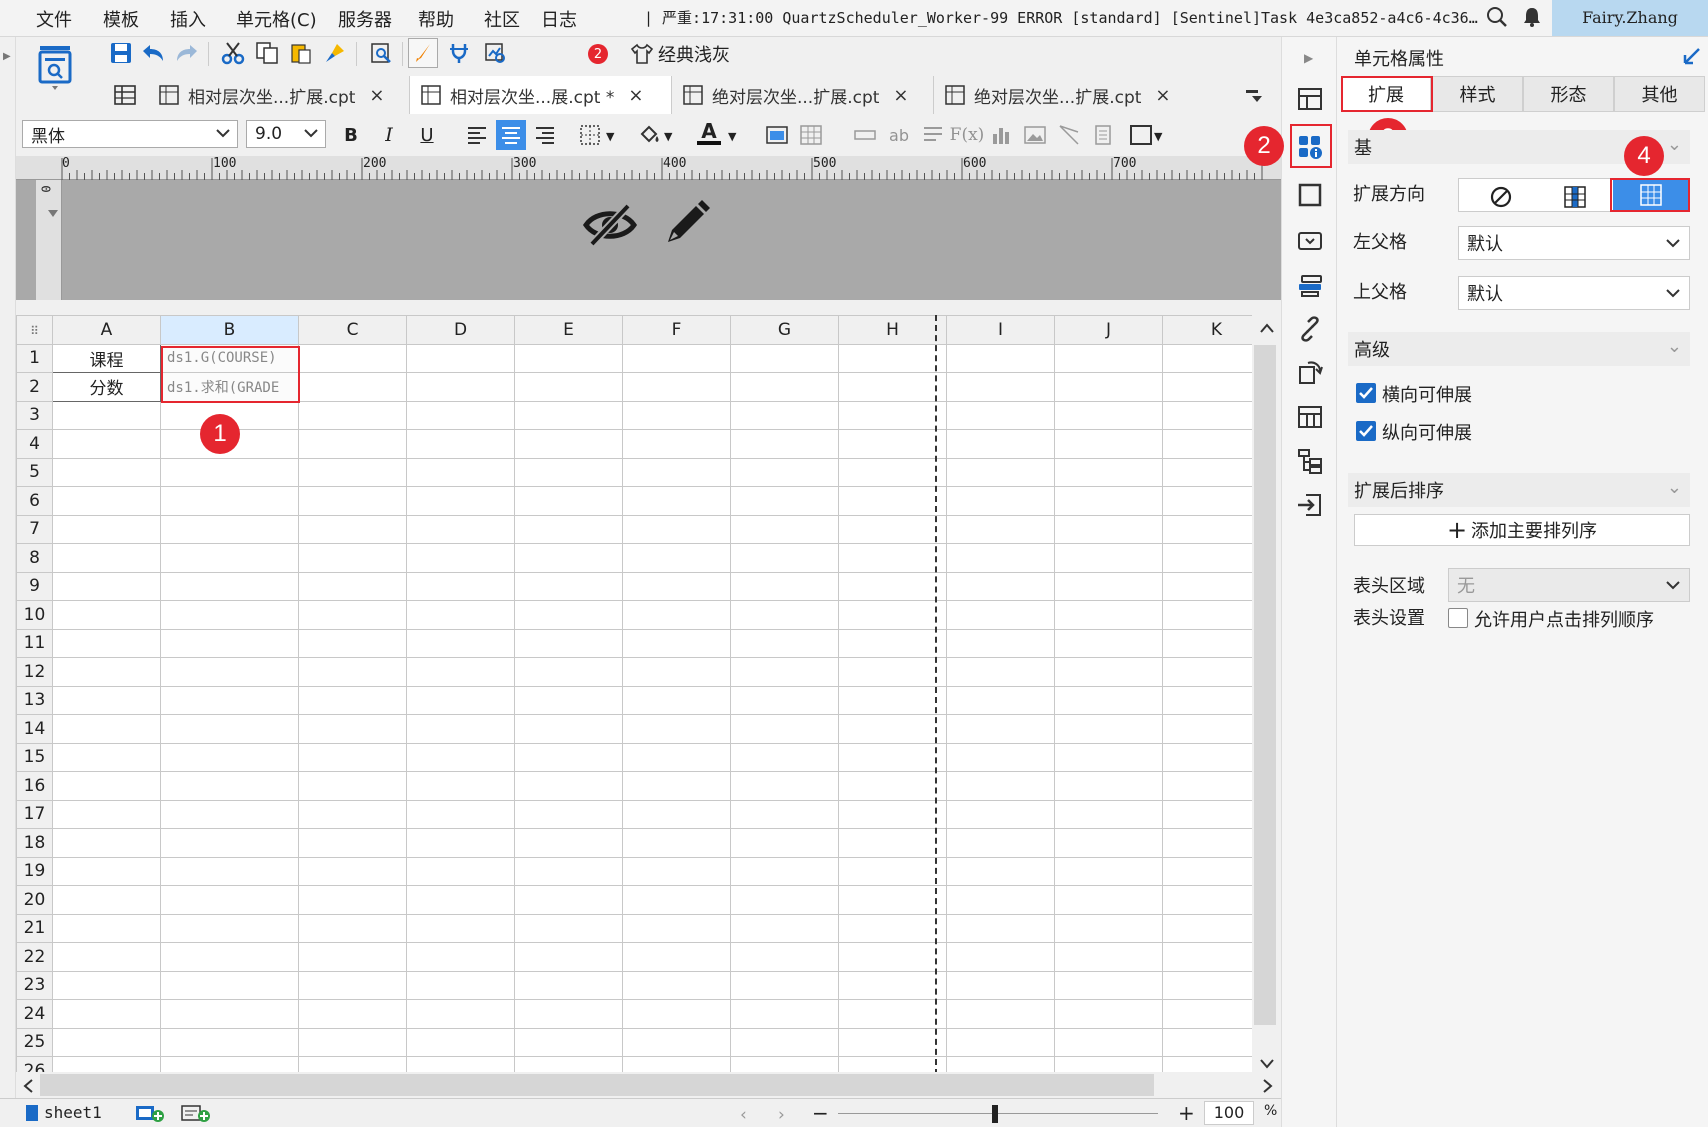  I want to click on cell-e24, so click(568, 1014).